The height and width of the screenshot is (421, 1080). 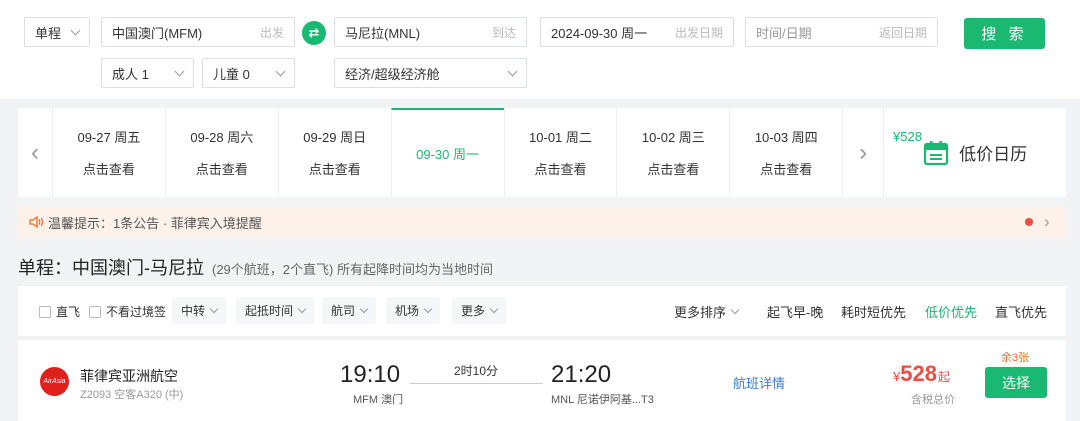 I want to click on swap-icon: ⇄, so click(x=314, y=33).